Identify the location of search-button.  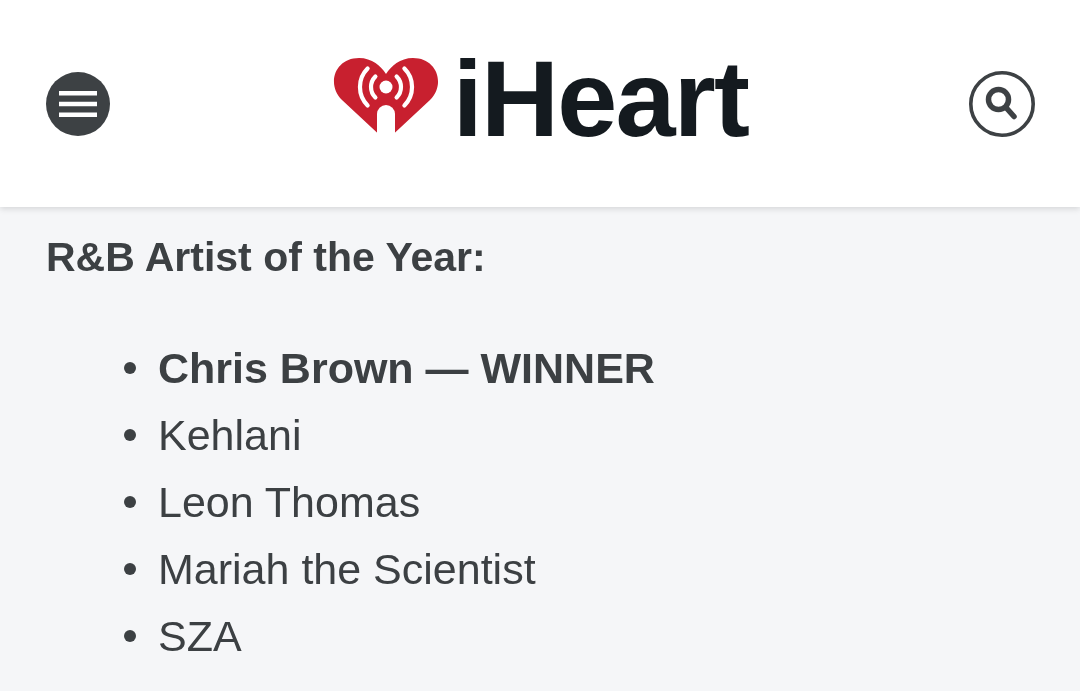
(1002, 103).